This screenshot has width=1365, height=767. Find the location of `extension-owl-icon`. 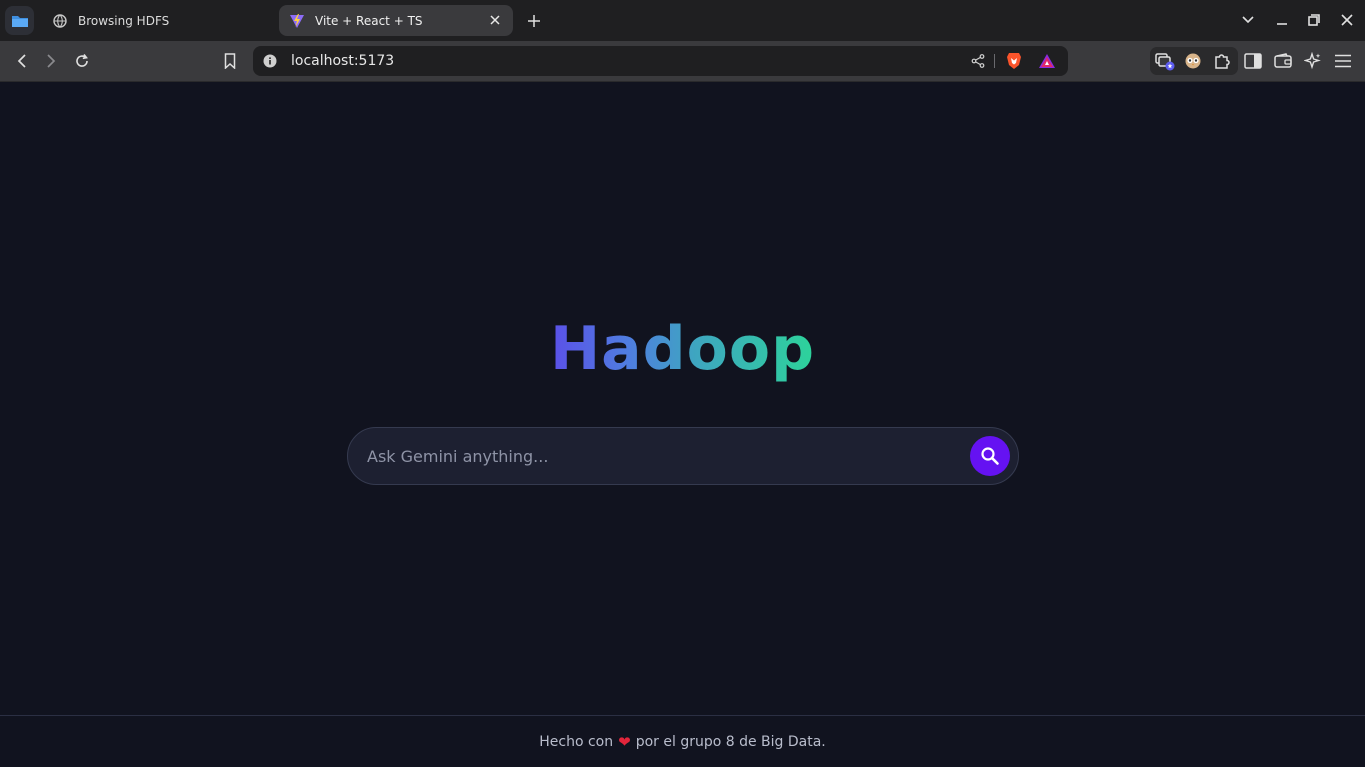

extension-owl-icon is located at coordinates (1193, 61).